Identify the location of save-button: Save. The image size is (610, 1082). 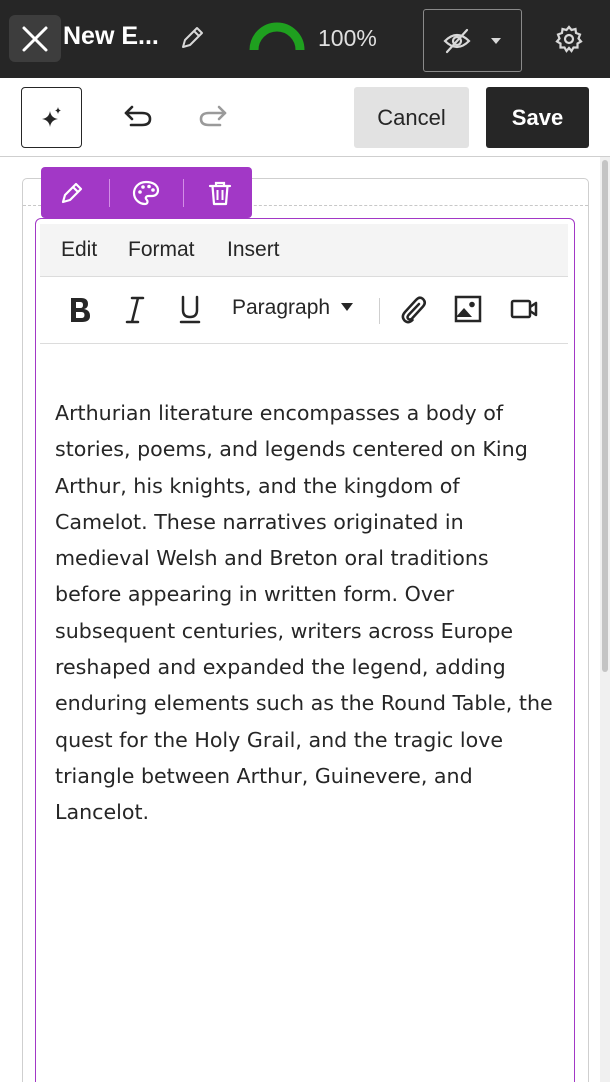
(537, 117).